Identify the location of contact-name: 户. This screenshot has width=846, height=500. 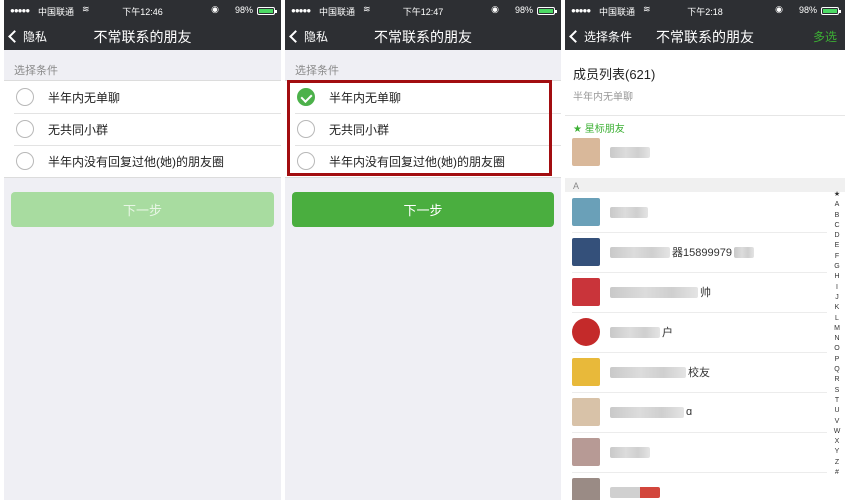
(667, 333).